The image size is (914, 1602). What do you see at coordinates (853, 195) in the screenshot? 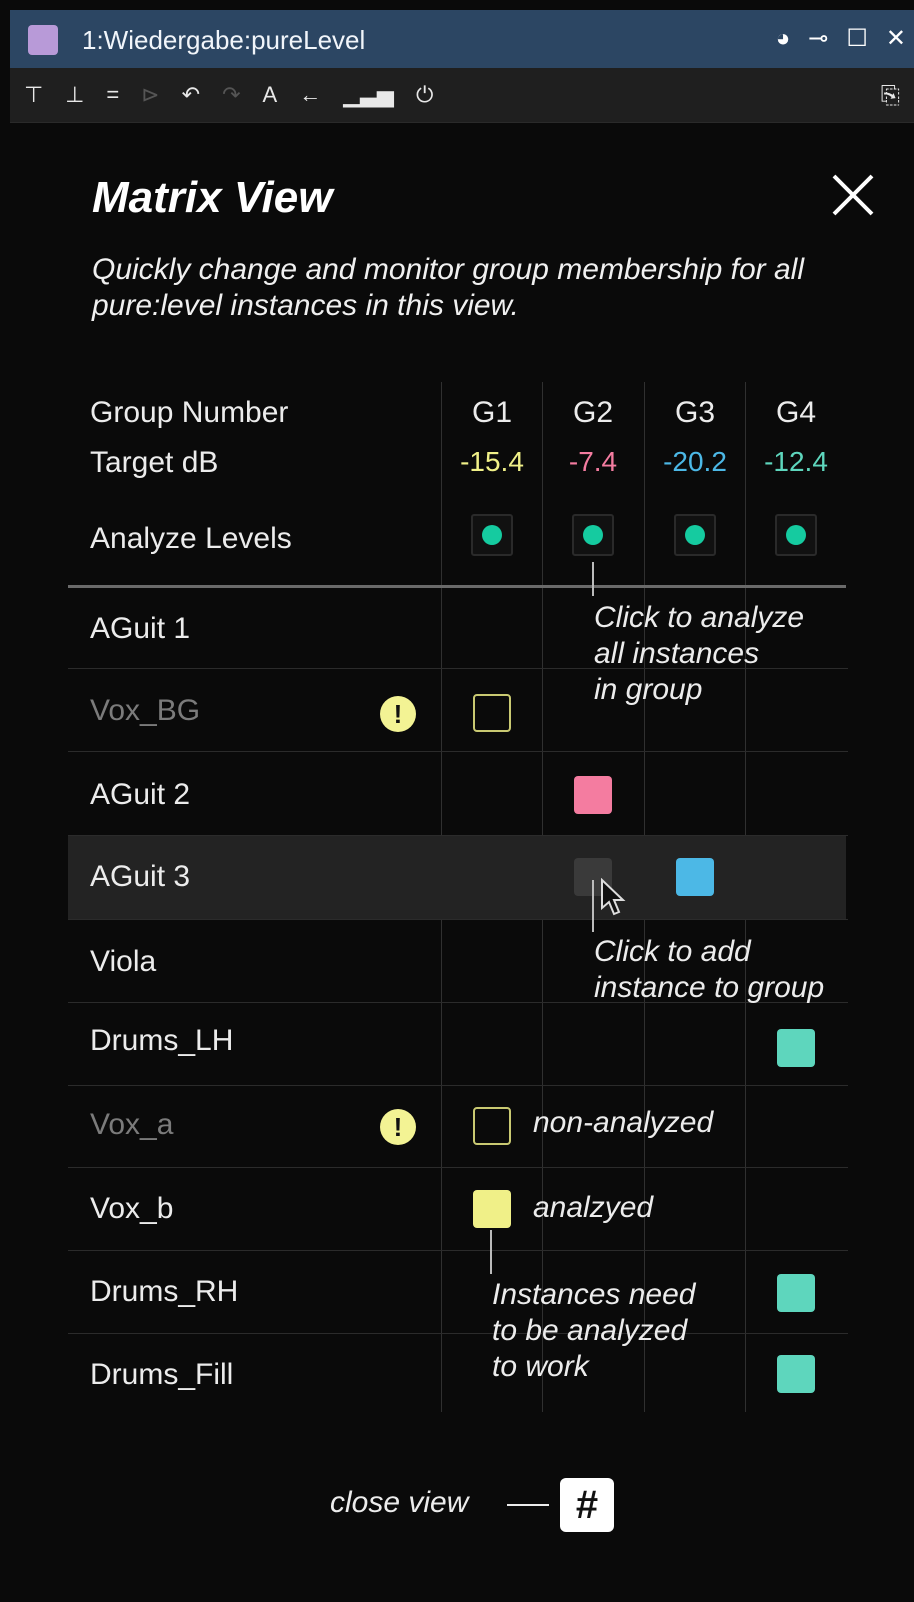
I see `close-icon` at bounding box center [853, 195].